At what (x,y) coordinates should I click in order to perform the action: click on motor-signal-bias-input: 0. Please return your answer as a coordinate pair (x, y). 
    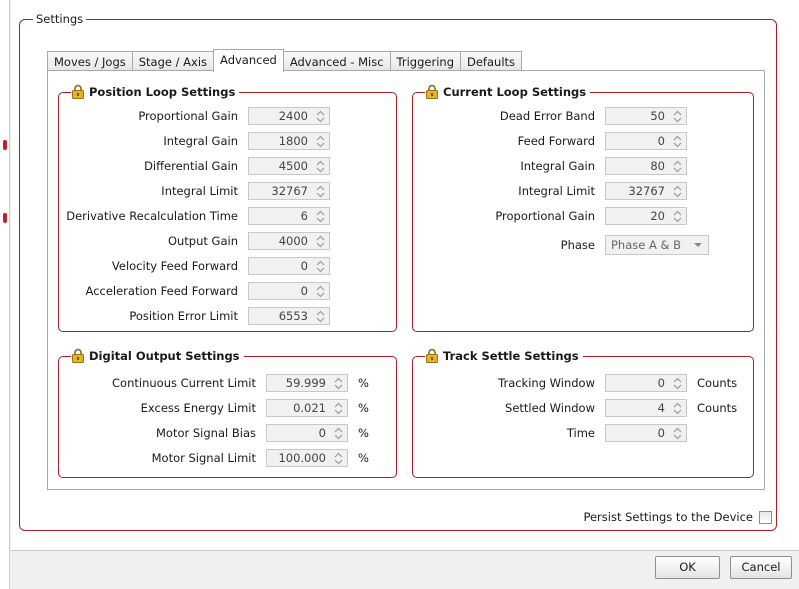
    Looking at the image, I should click on (307, 433).